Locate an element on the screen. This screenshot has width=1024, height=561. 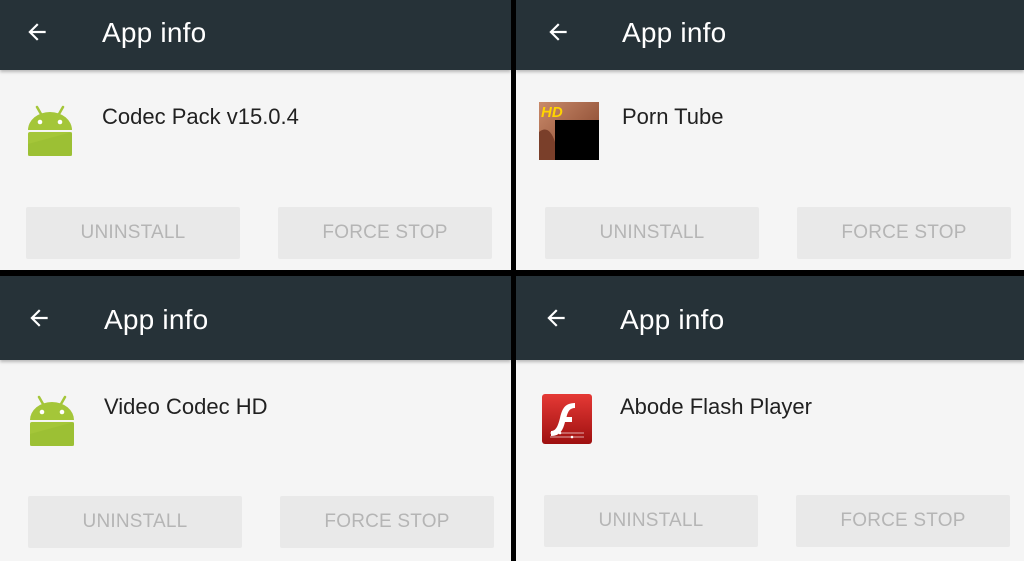
app-name: Abode Flash Player is located at coordinates (716, 406).